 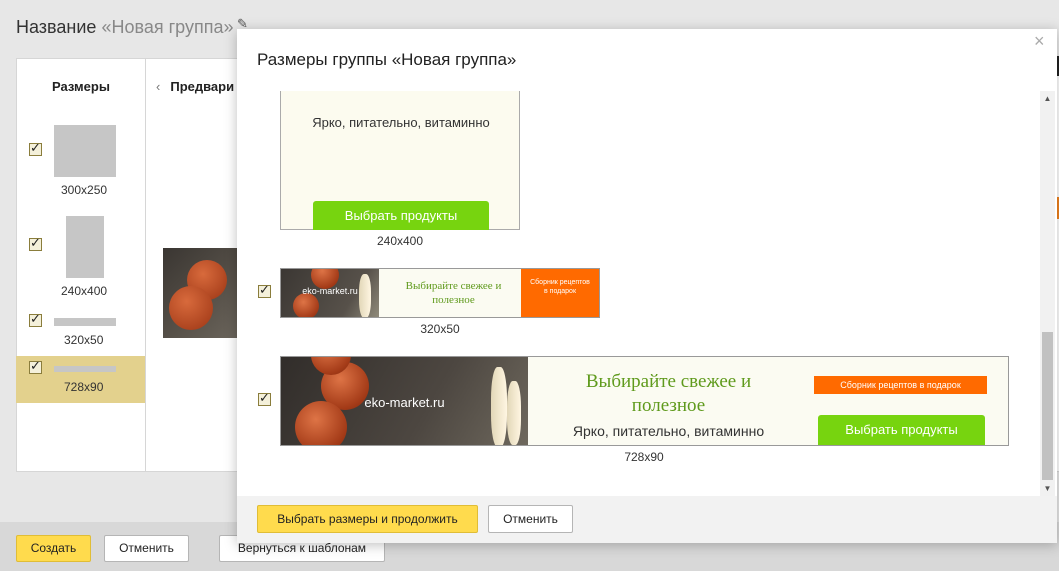 What do you see at coordinates (264, 398) in the screenshot?
I see `banner-checkbox-728x90: ✓` at bounding box center [264, 398].